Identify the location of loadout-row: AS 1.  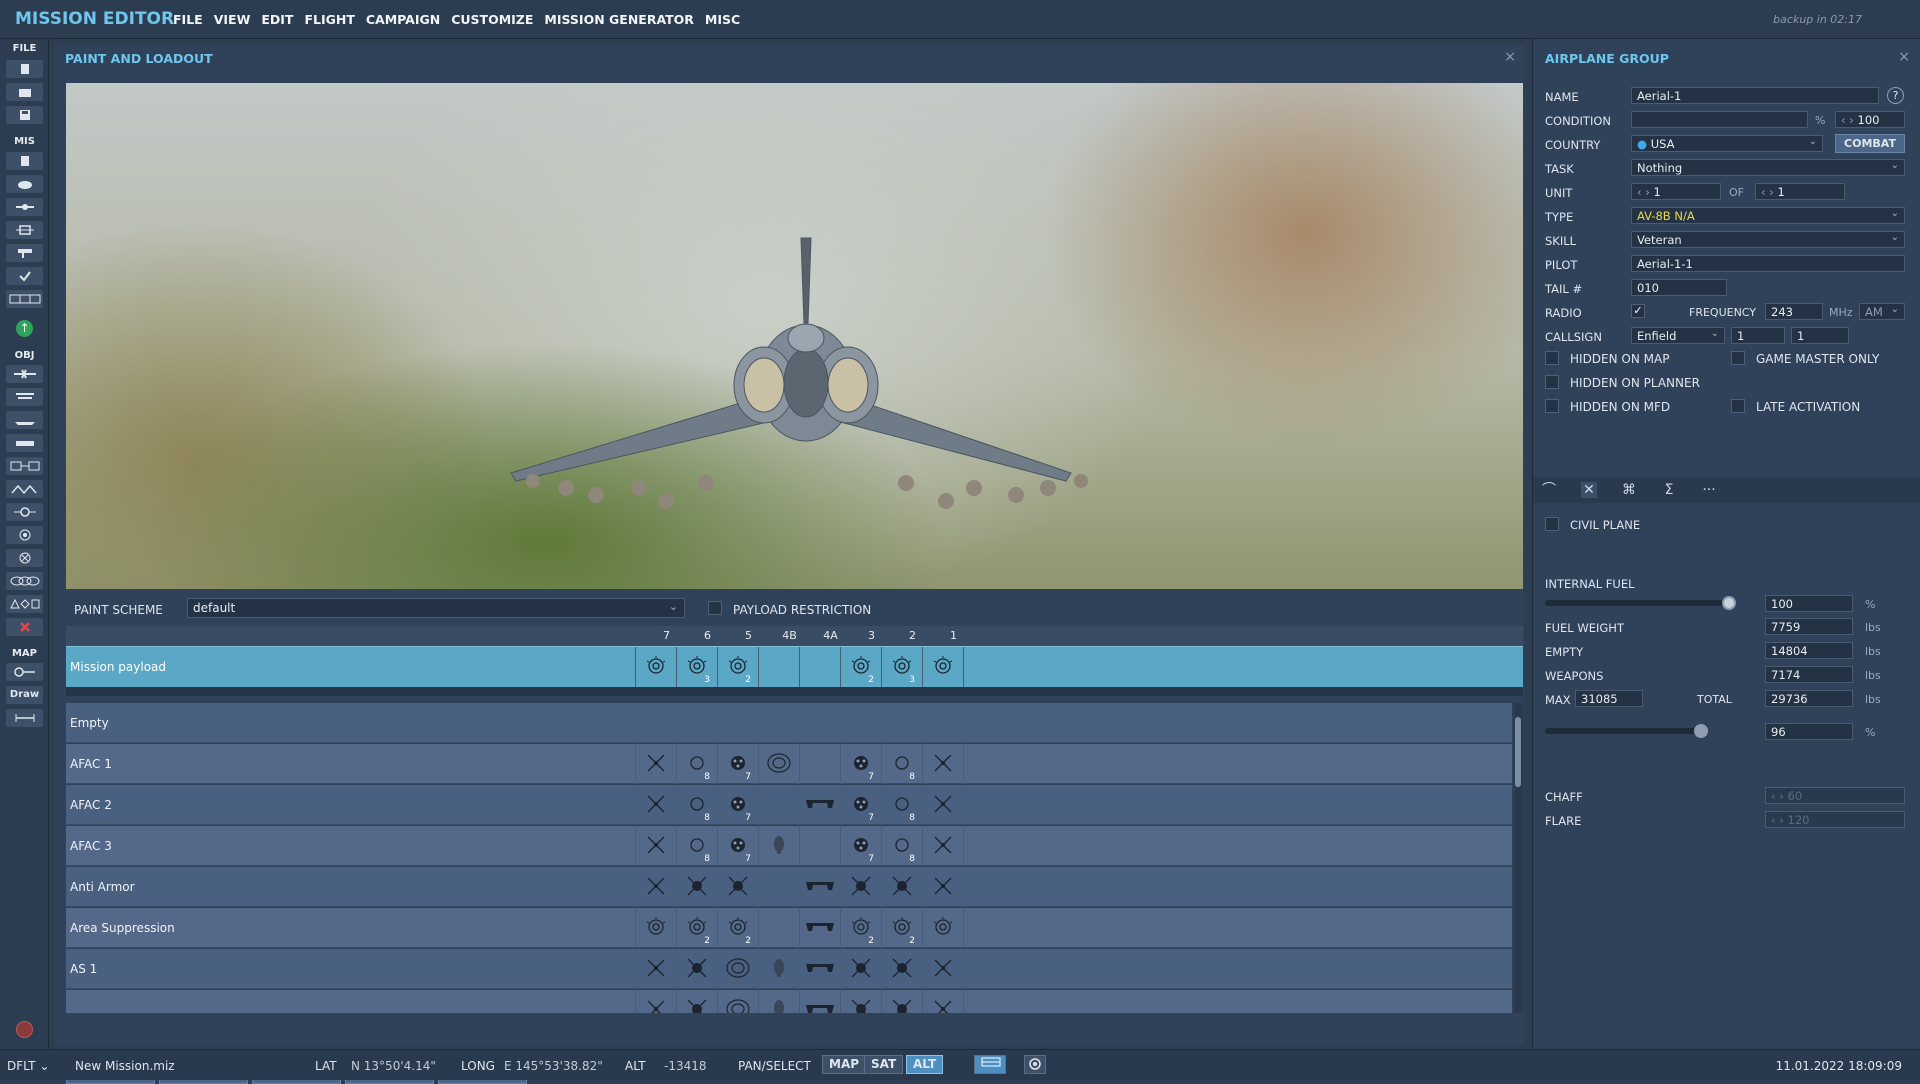
(789, 969).